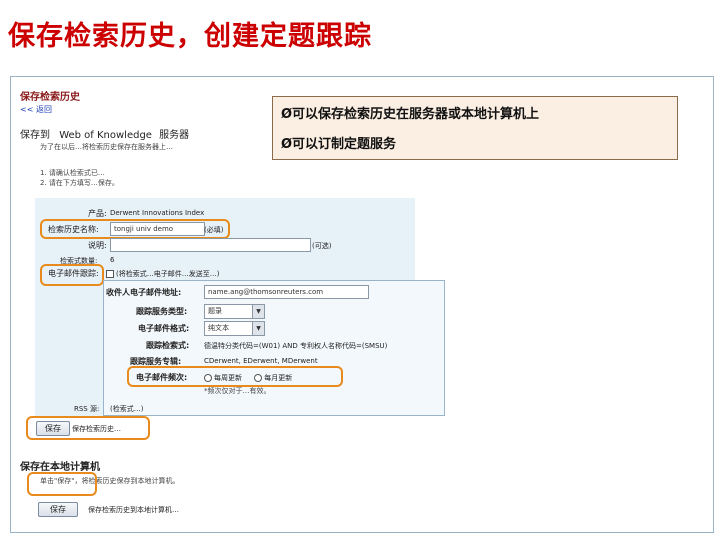 The height and width of the screenshot is (540, 720). What do you see at coordinates (190, 36) in the screenshot?
I see `slide-title: 保存检索历史，创建定题跟踪` at bounding box center [190, 36].